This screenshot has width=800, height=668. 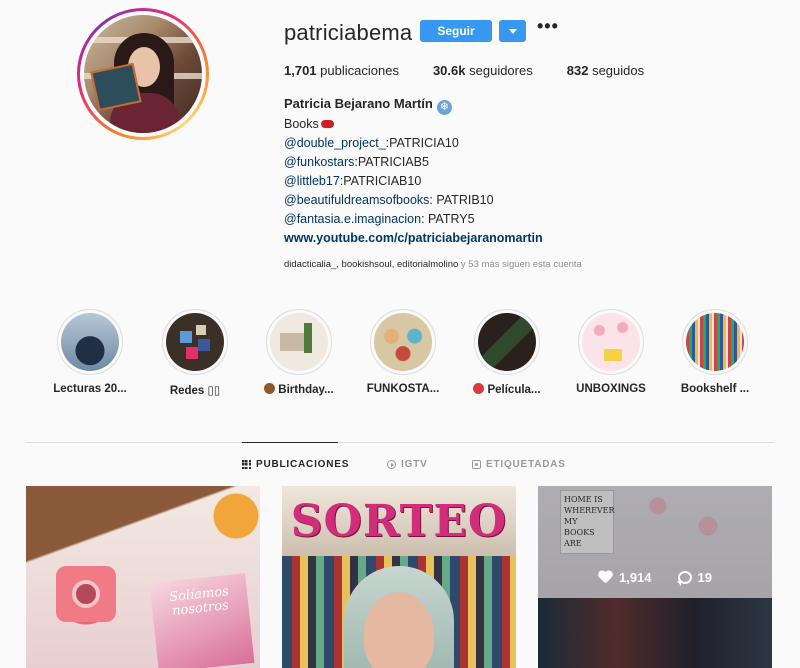 I want to click on post-tile: HOME IS WHEREVER MY BOOKS ARE 1,914 19, so click(x=655, y=577).